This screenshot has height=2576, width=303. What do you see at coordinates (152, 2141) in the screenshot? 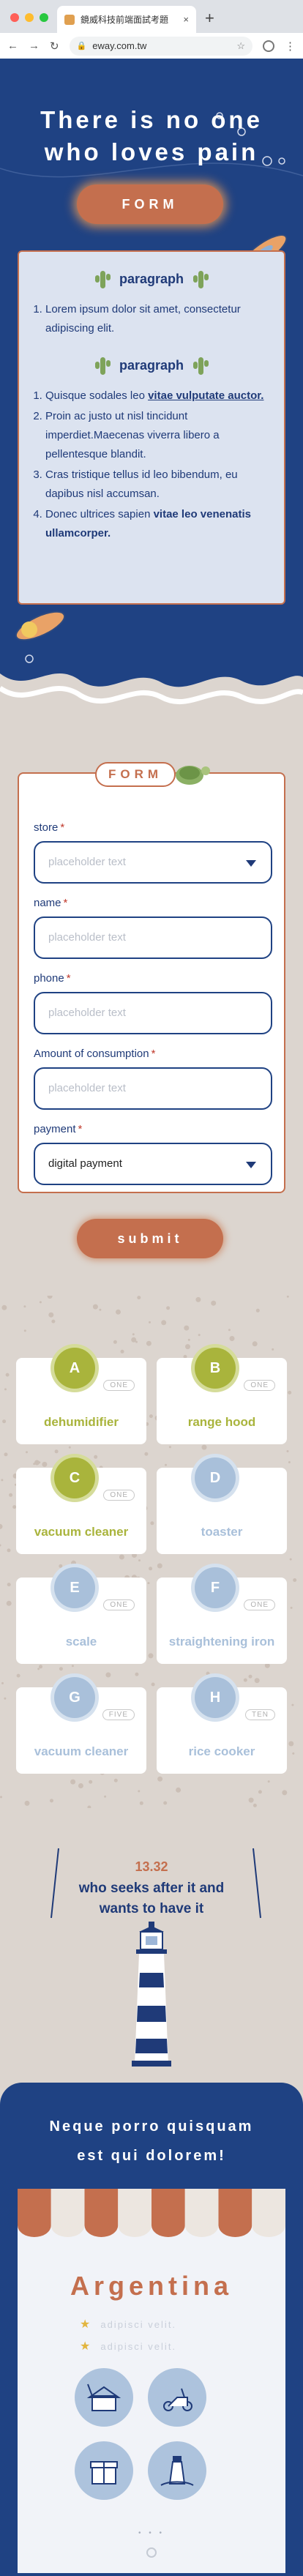
I see `bottom-title: Neque porro quisquam est qui dolorem!` at bounding box center [152, 2141].